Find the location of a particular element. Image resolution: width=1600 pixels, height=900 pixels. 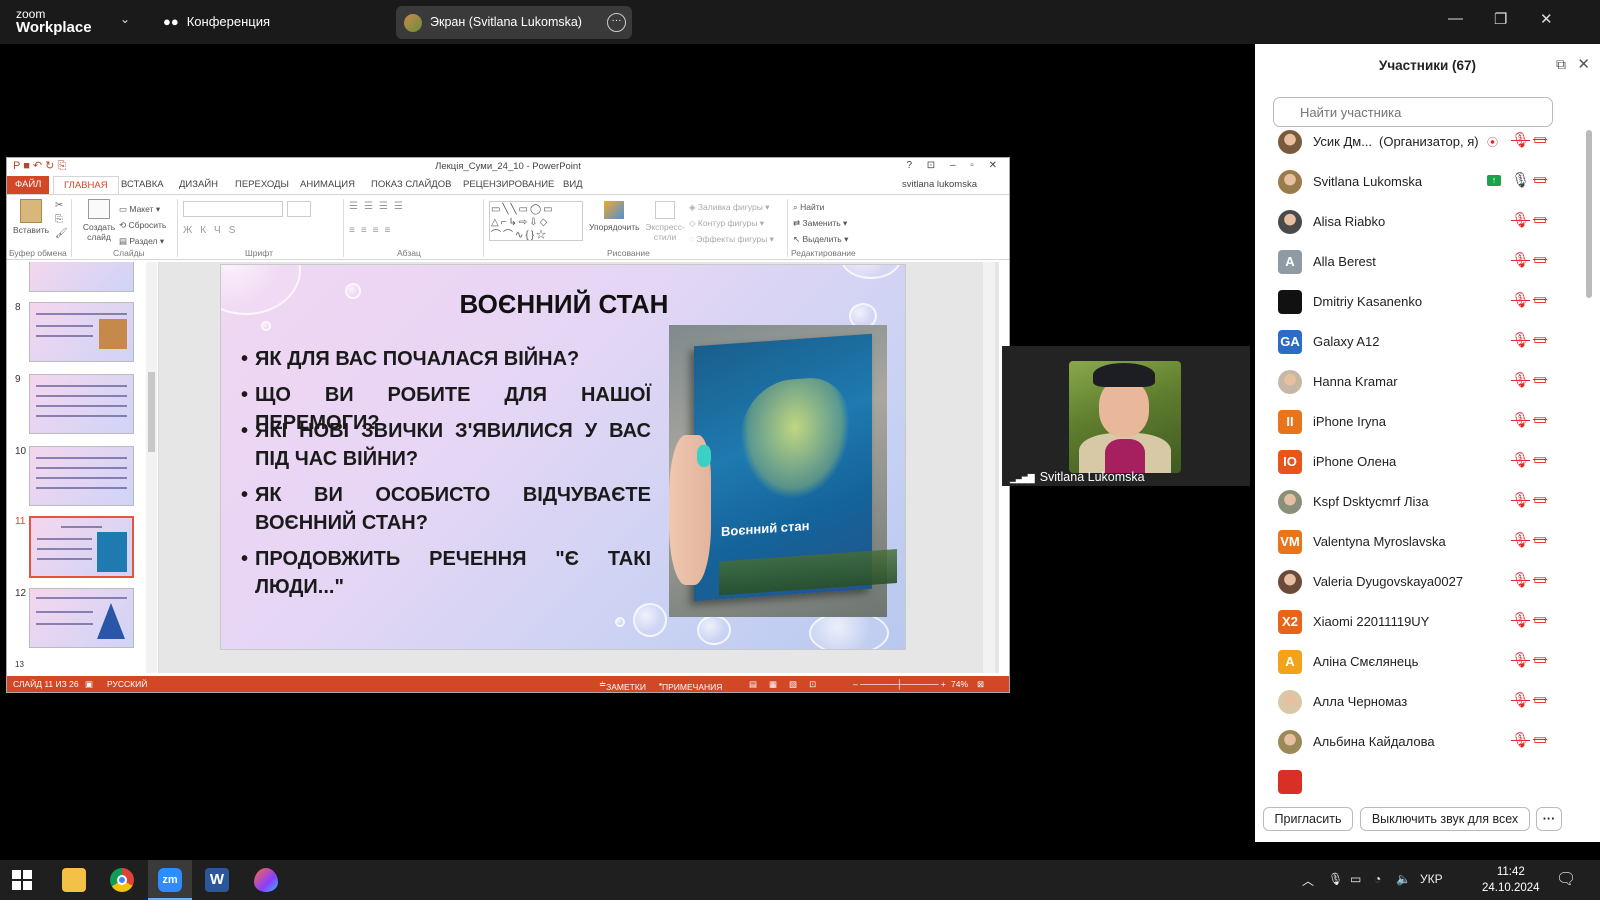

ppt-user-name: svitlana lukomska is located at coordinates (939, 184).